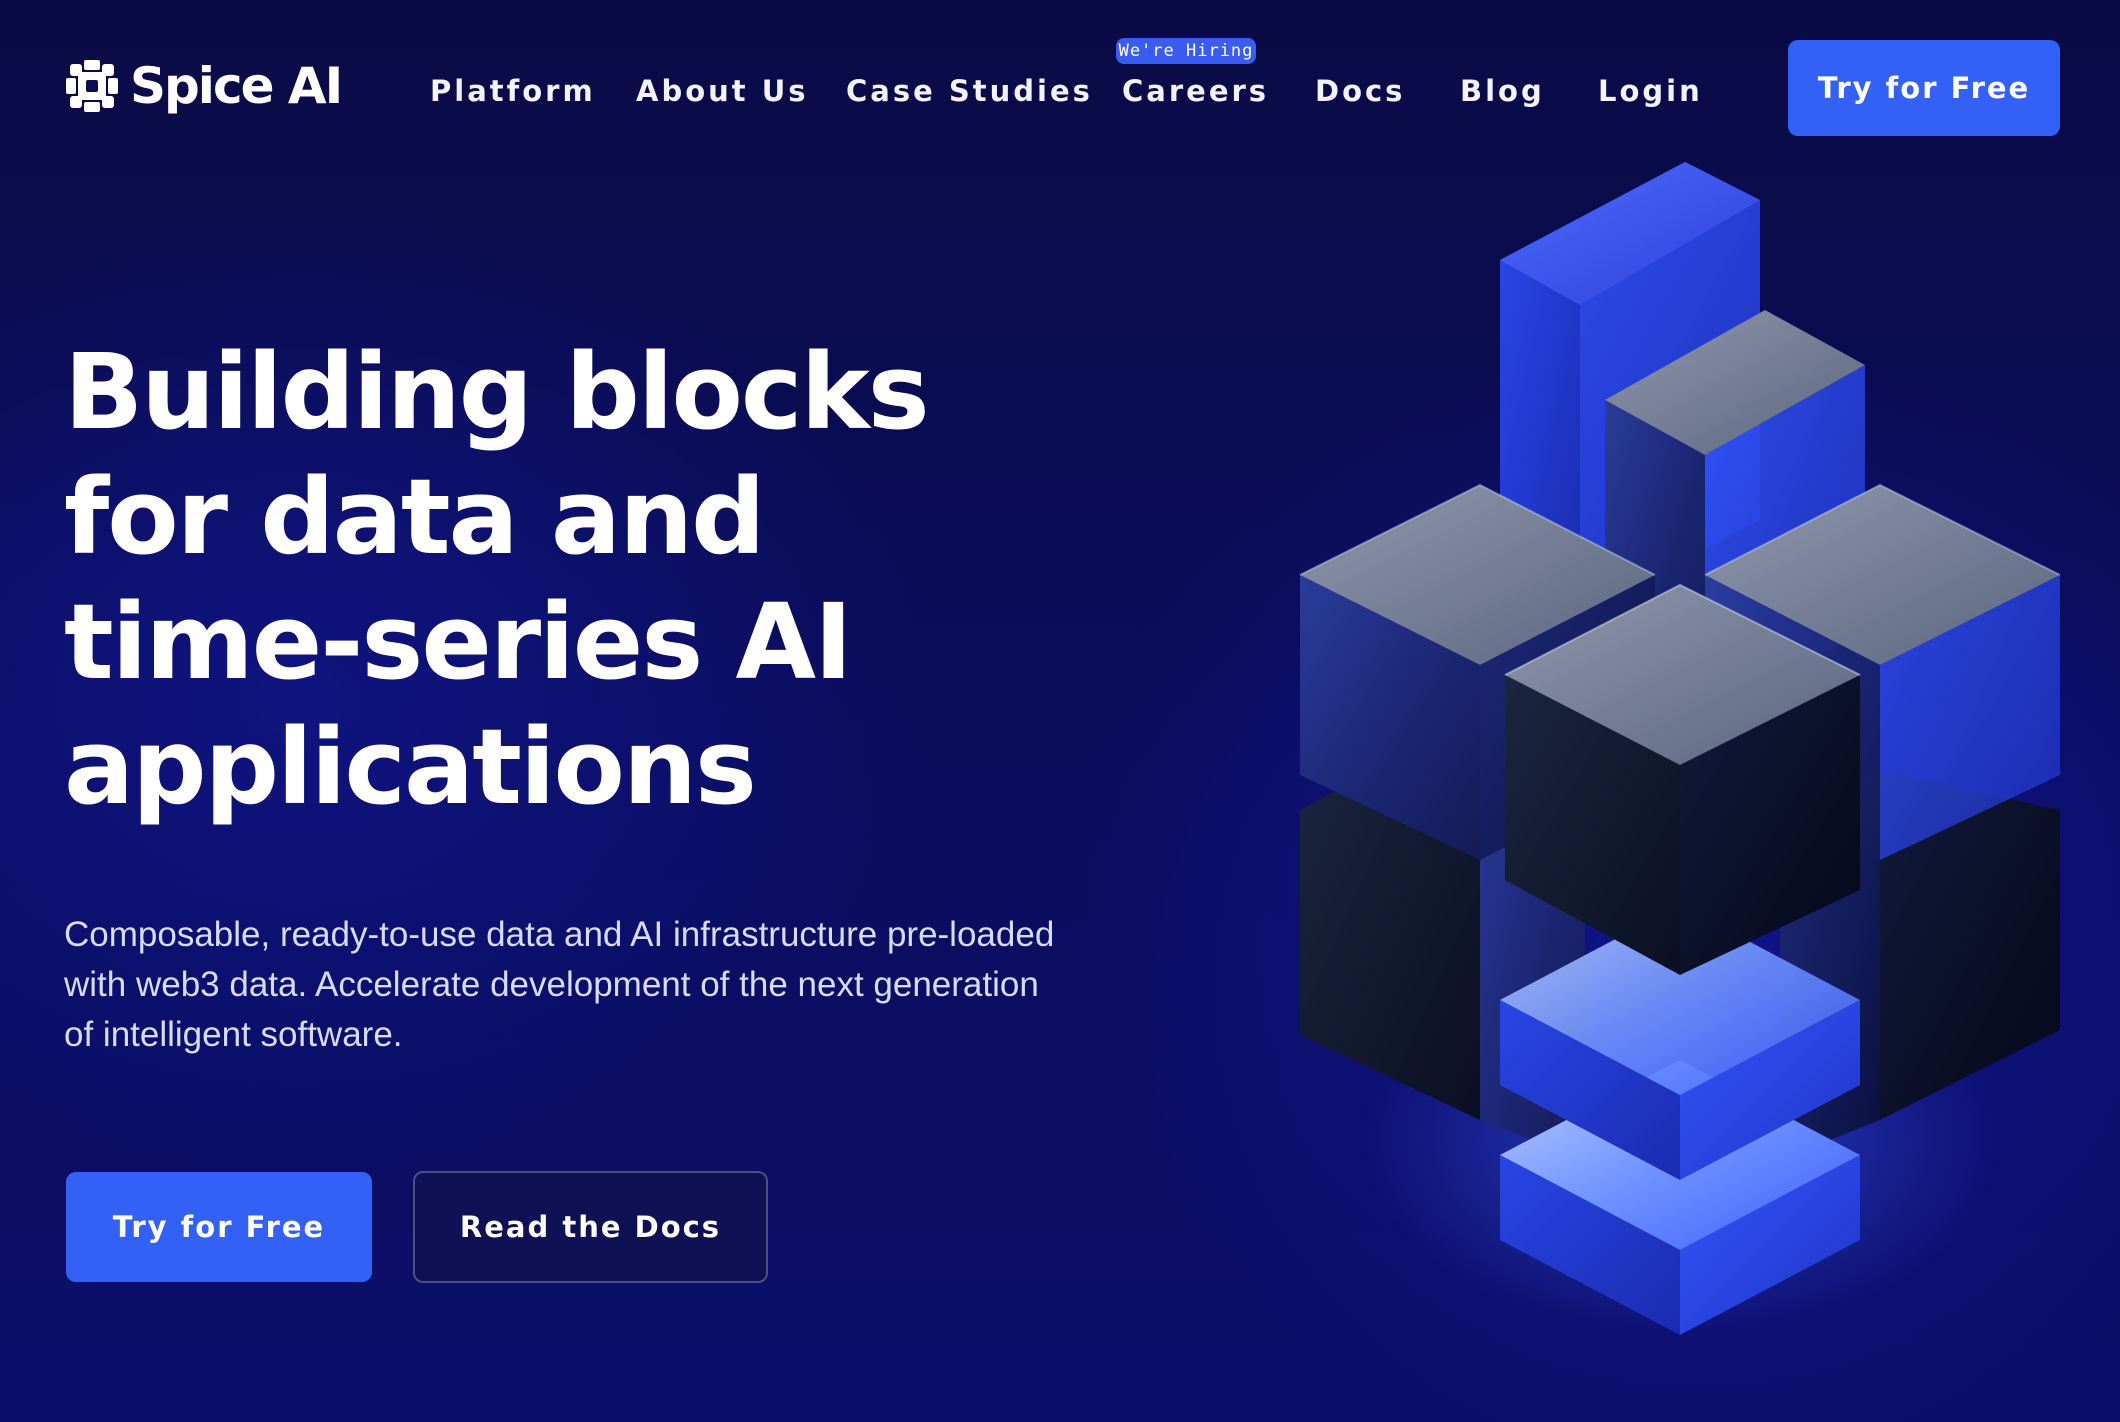 This screenshot has height=1422, width=2120. I want to click on spice-ai-logo-icon, so click(92, 86).